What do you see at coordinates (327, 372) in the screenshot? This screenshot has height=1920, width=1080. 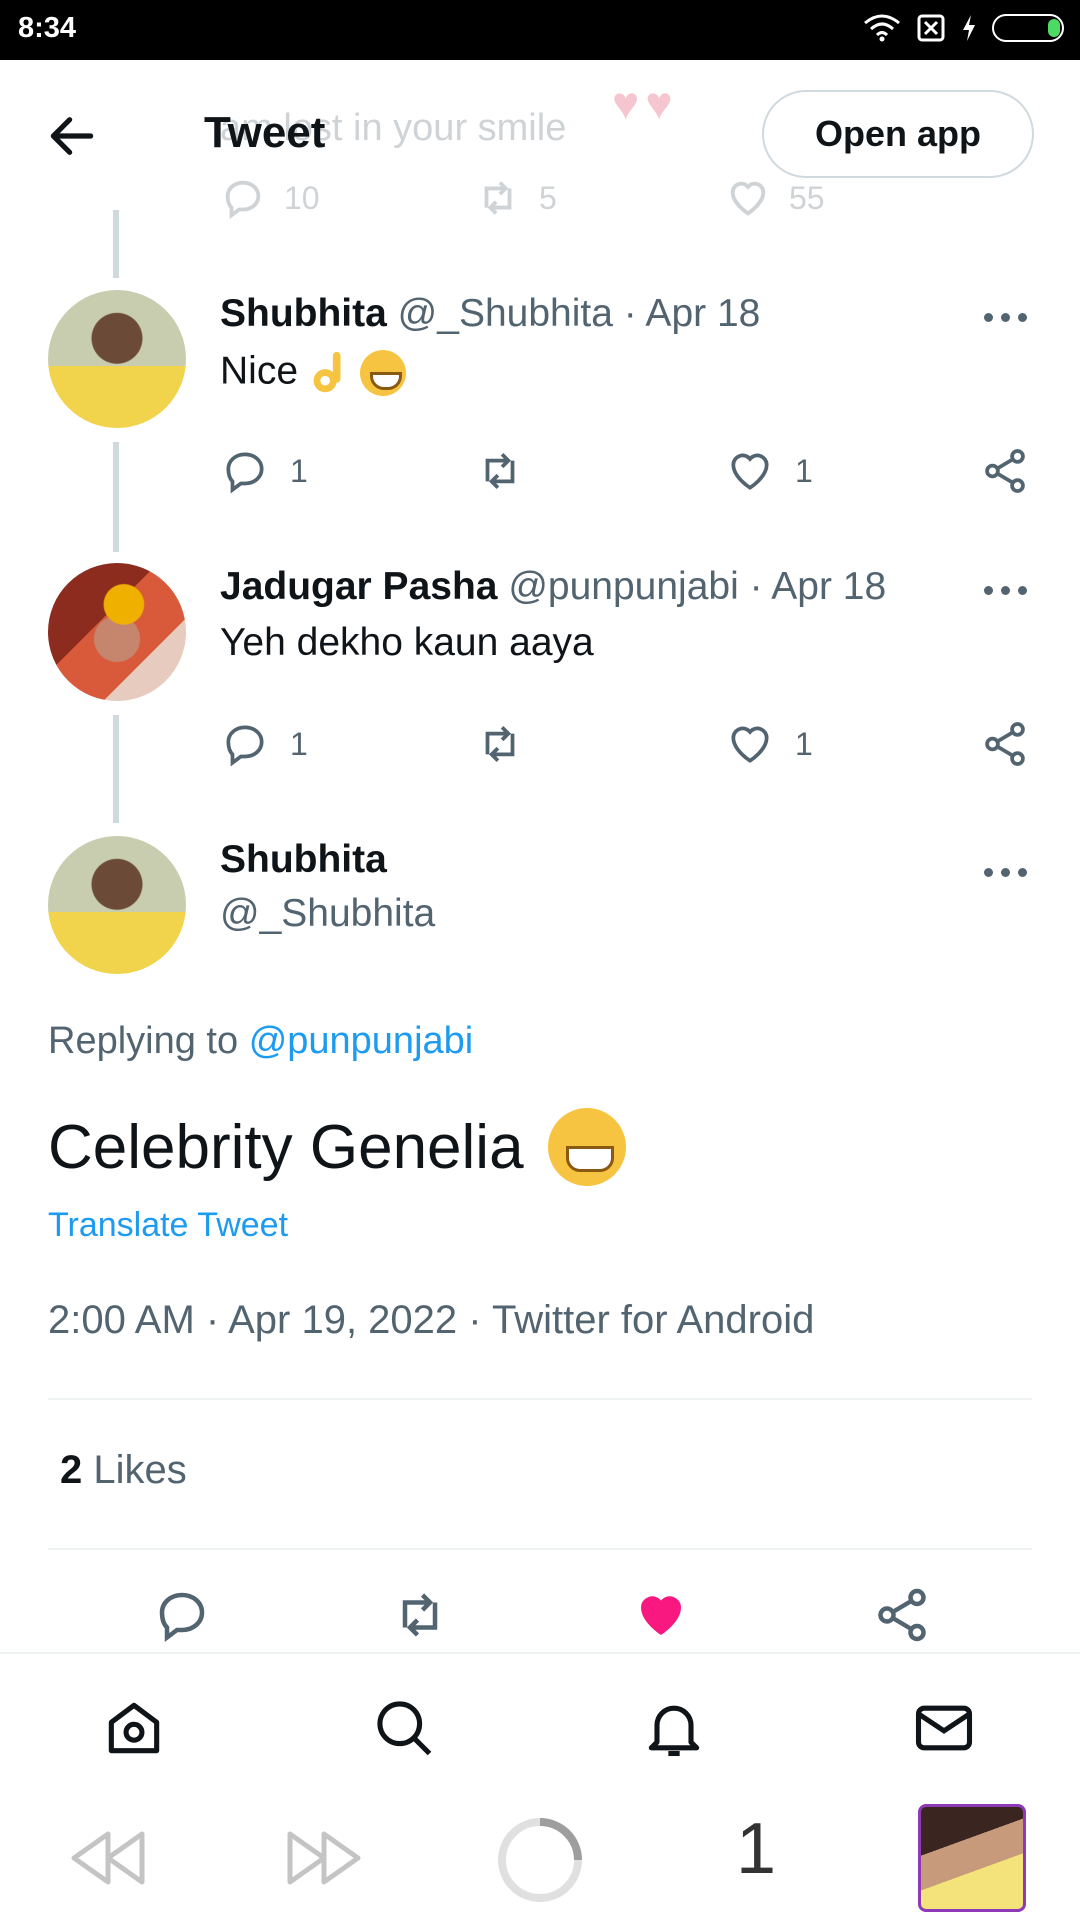 I see `ok-hand-emoji-icon` at bounding box center [327, 372].